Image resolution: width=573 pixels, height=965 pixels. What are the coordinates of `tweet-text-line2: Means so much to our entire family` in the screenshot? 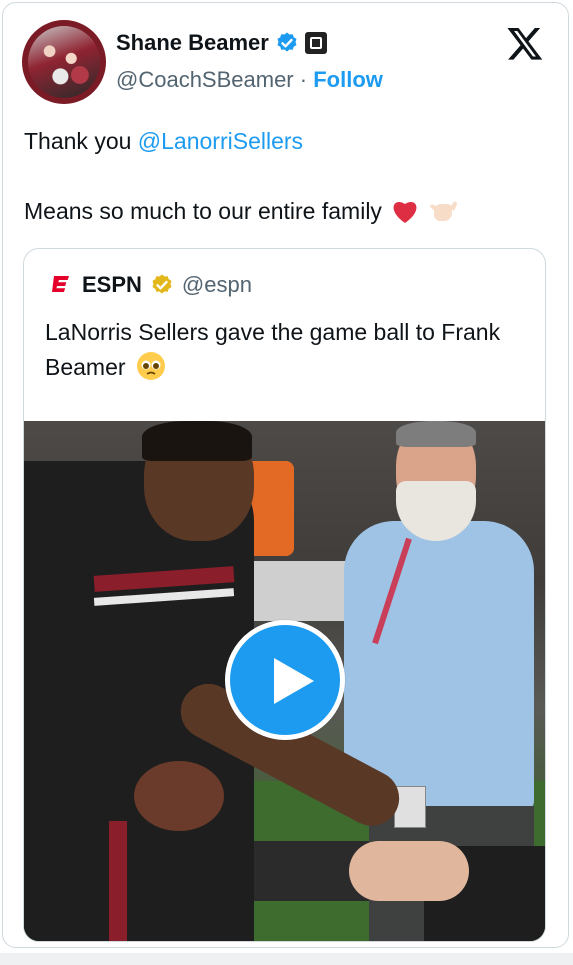 It's located at (241, 211).